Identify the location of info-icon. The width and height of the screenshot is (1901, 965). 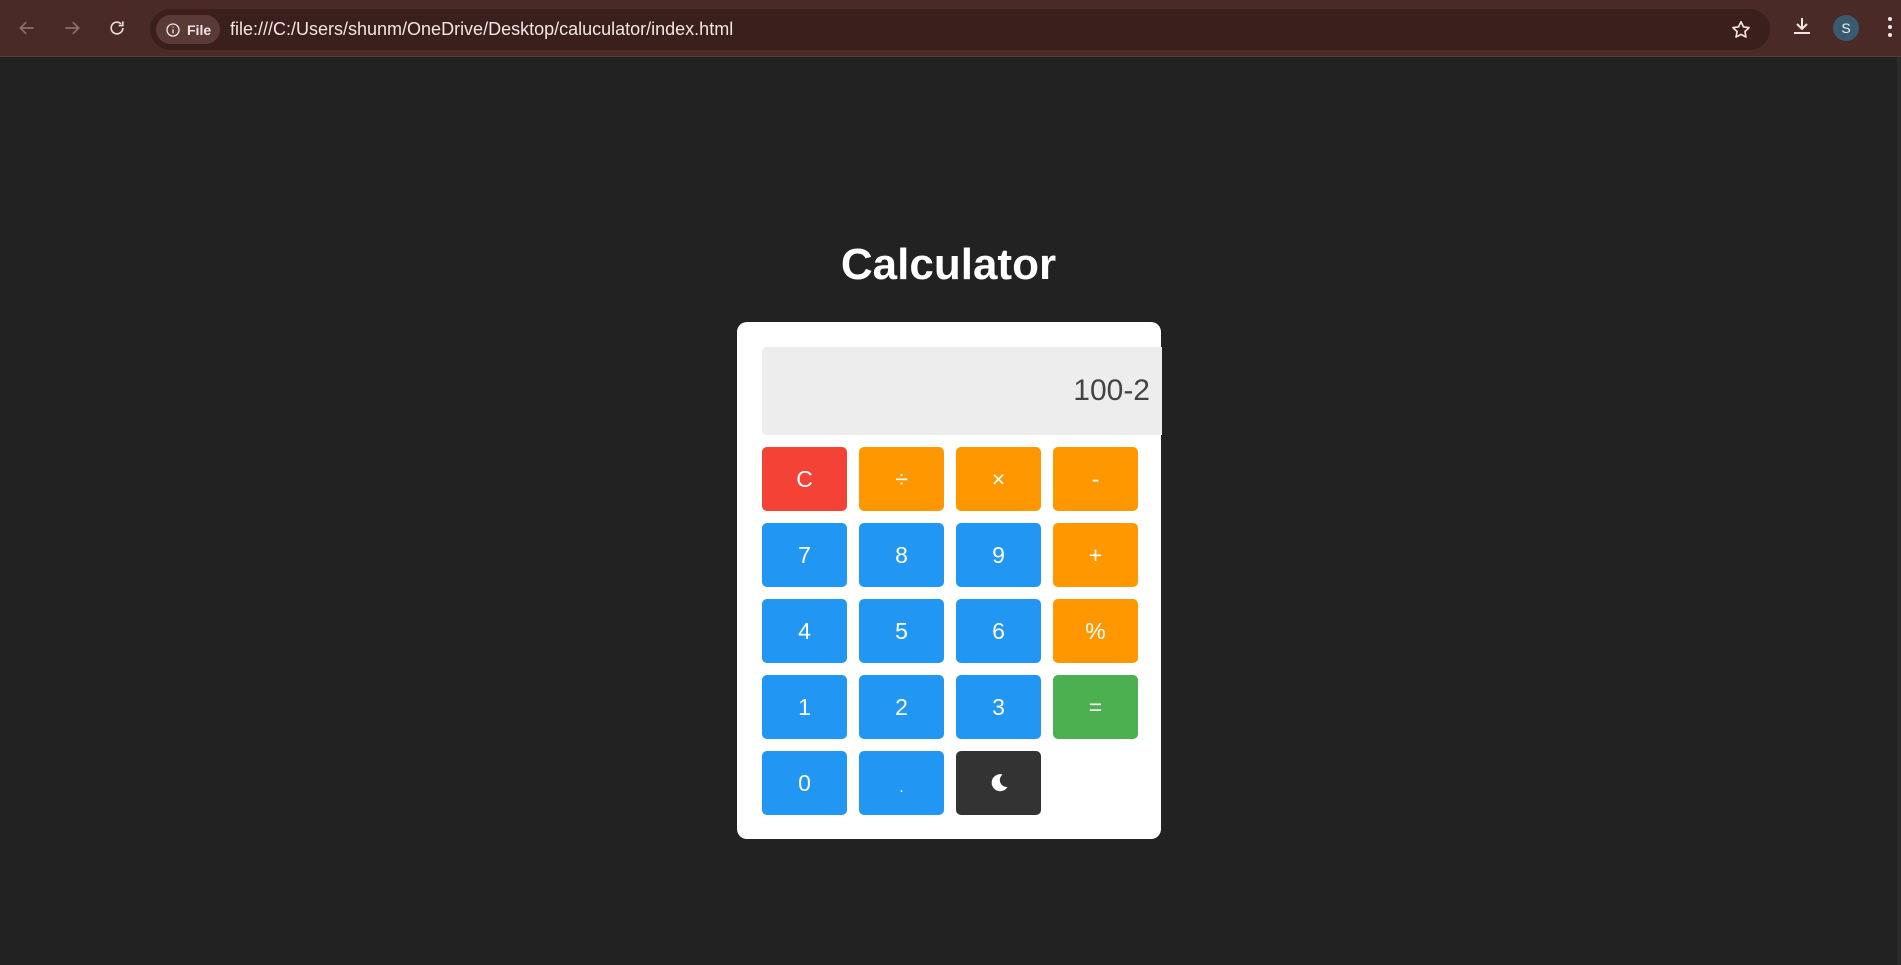
(173, 29).